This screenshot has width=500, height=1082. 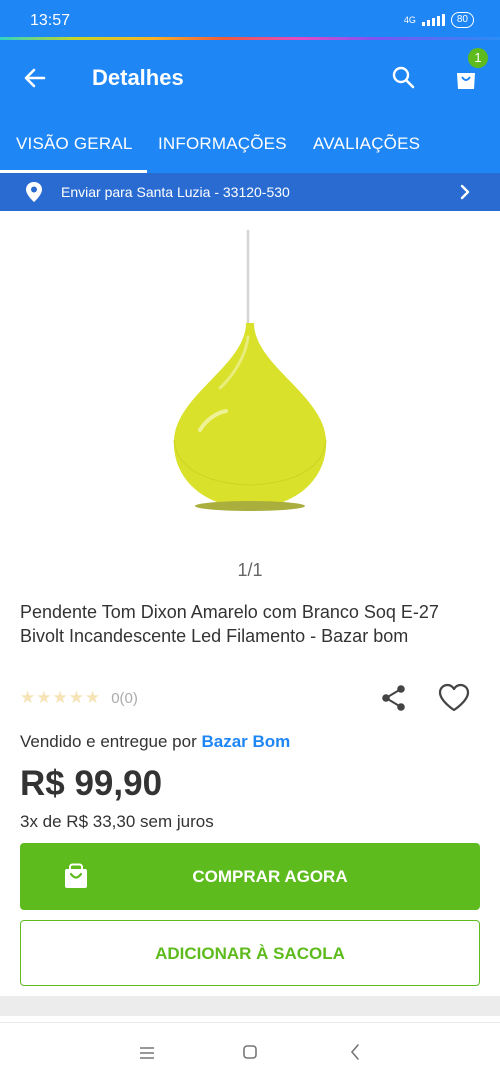 What do you see at coordinates (147, 1053) in the screenshot?
I see `recent-apps-icon` at bounding box center [147, 1053].